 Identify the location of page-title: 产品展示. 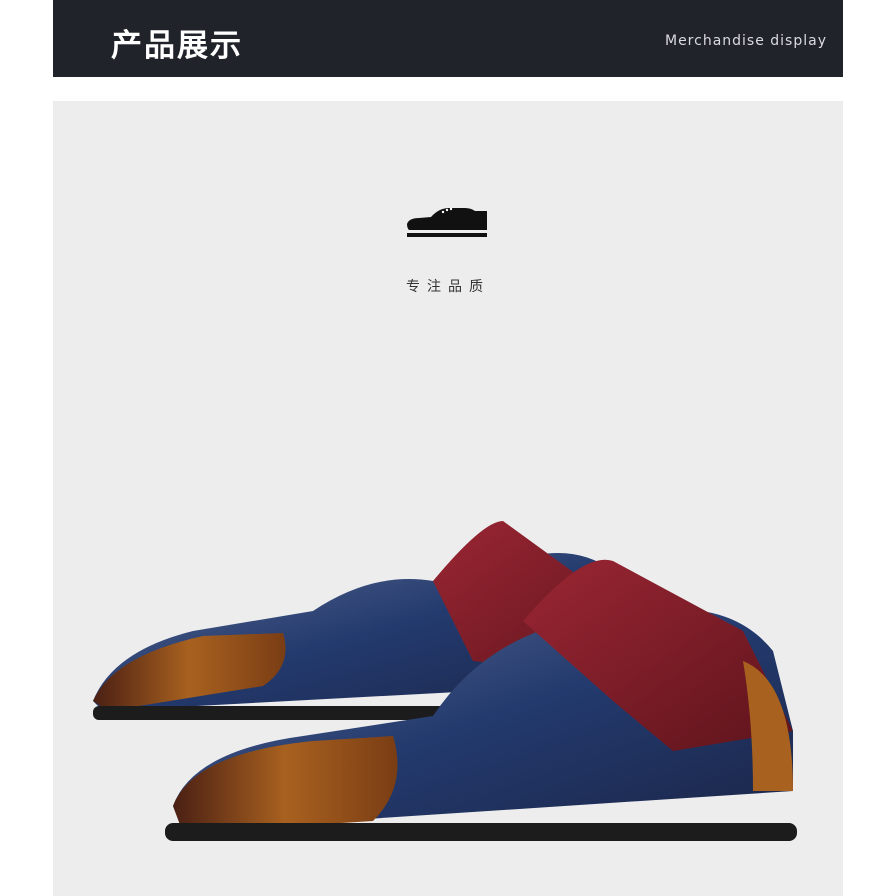
(177, 46).